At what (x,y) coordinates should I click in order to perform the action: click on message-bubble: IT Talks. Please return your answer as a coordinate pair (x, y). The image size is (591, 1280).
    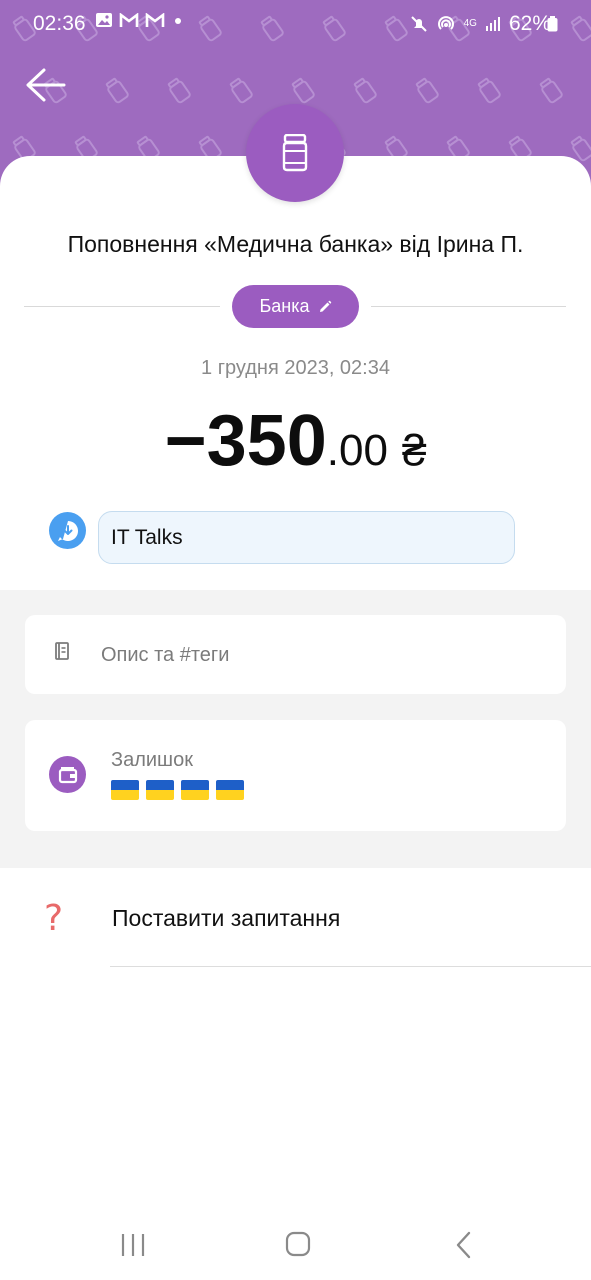
    Looking at the image, I should click on (306, 537).